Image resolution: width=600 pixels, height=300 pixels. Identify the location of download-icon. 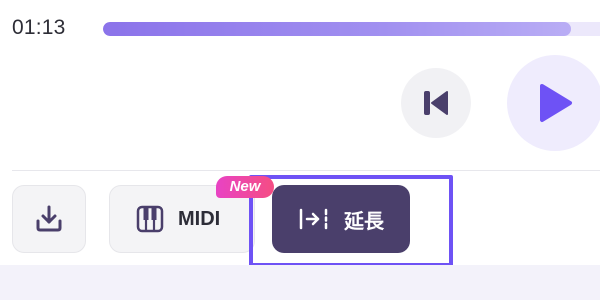
(49, 219).